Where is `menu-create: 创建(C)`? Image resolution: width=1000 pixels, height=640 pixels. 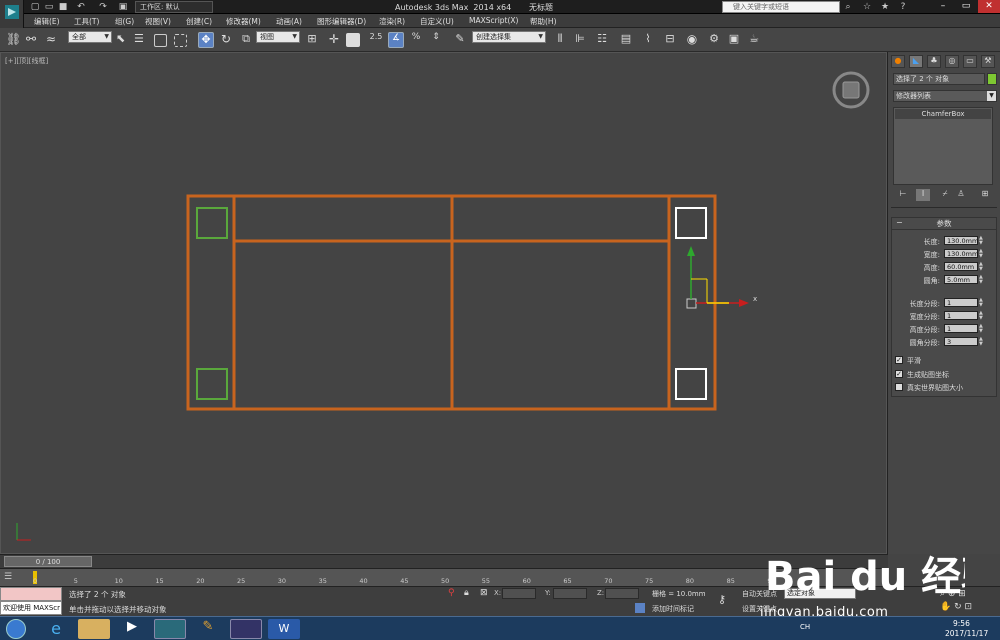 menu-create: 创建(C) is located at coordinates (199, 21).